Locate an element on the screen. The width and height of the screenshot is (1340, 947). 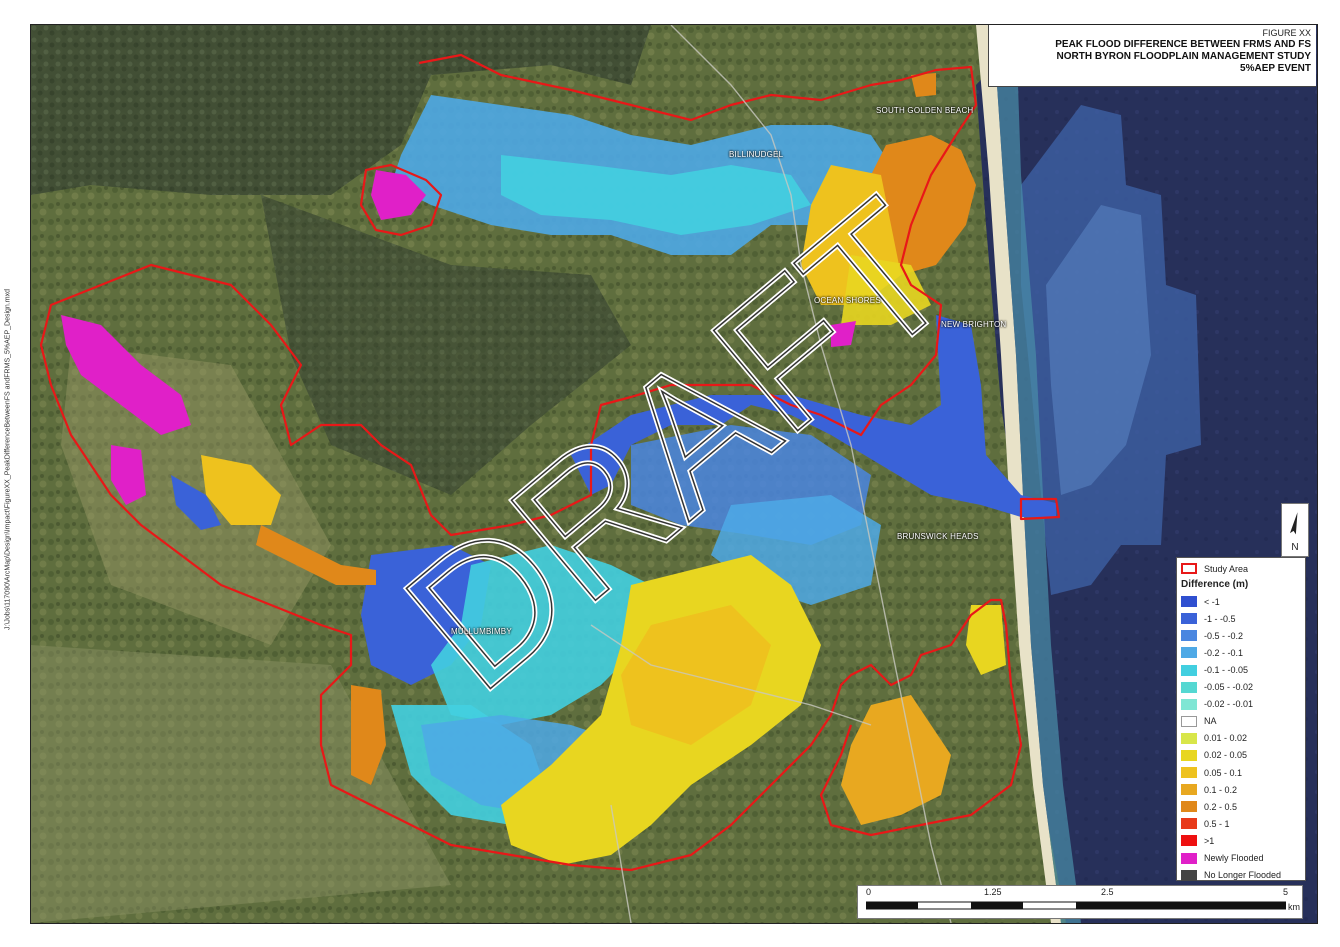
legend-item: 0.01 - 0.02 is located at coordinates (1241, 738).